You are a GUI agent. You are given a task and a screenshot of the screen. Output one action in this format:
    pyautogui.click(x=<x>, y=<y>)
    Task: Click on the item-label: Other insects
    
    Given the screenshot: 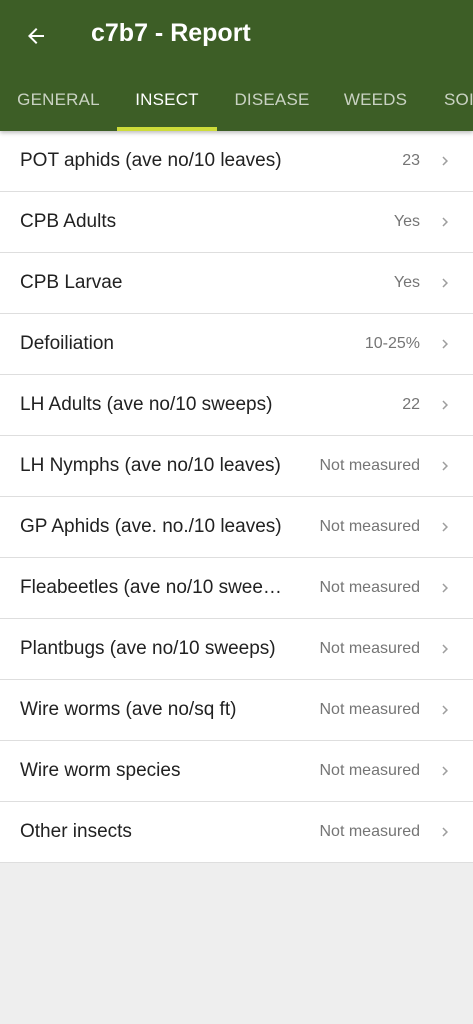 What is the action you would take?
    pyautogui.click(x=76, y=831)
    